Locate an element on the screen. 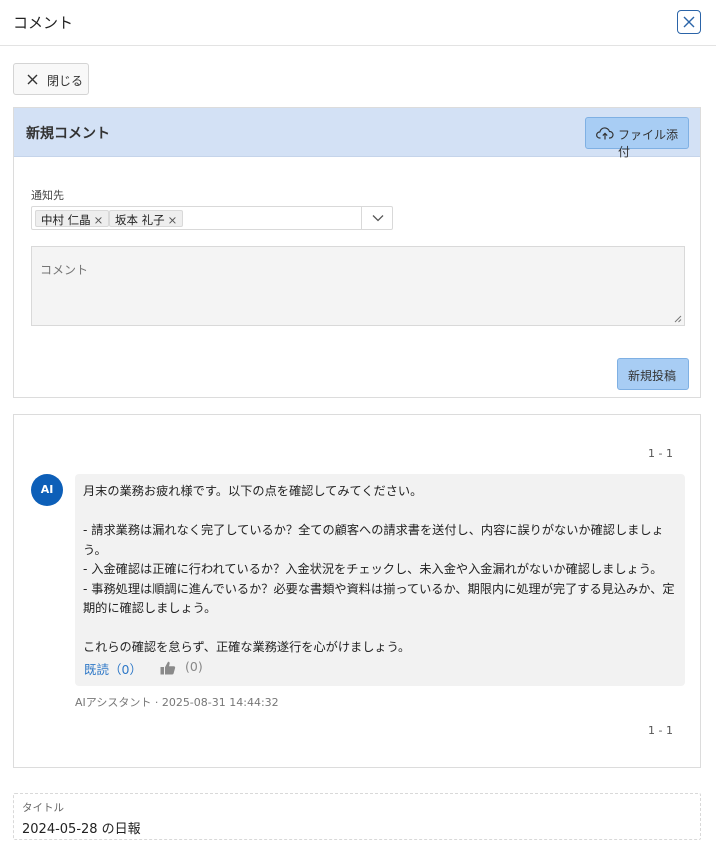 The width and height of the screenshot is (716, 859). like-count: (0) is located at coordinates (194, 666).